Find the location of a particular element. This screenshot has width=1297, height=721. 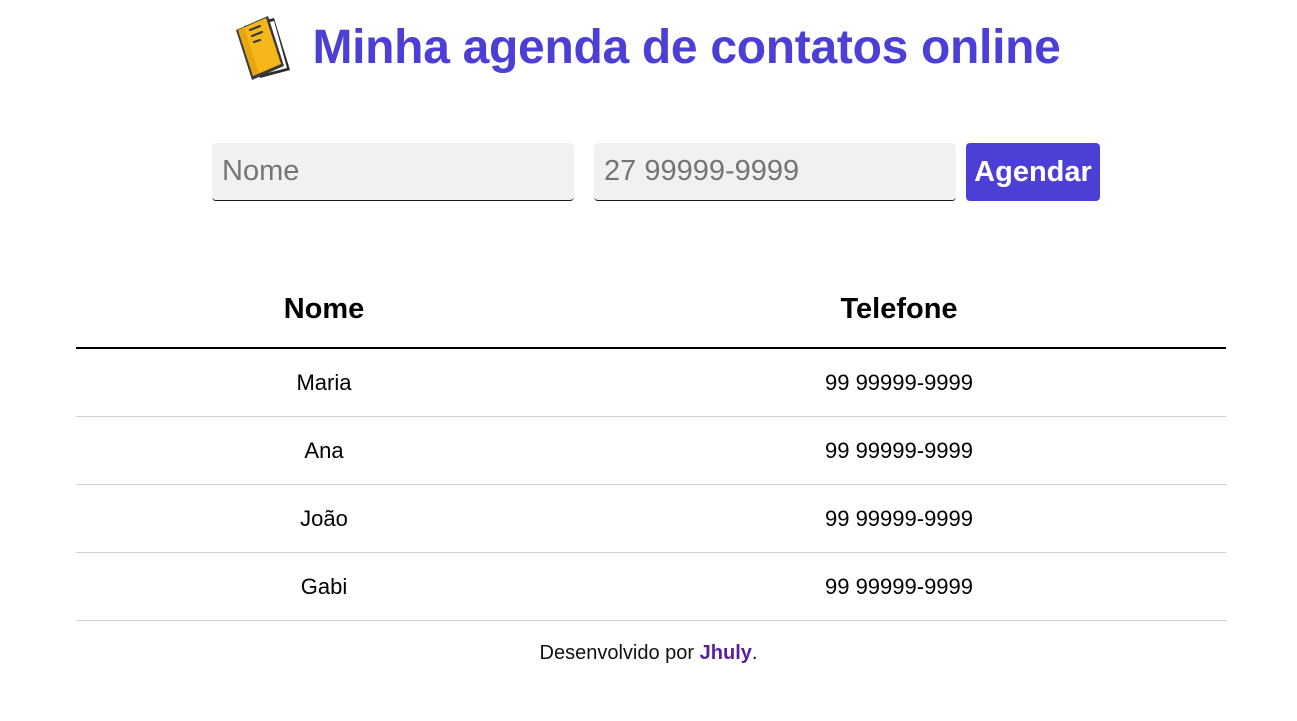

book-icon is located at coordinates (263, 48).